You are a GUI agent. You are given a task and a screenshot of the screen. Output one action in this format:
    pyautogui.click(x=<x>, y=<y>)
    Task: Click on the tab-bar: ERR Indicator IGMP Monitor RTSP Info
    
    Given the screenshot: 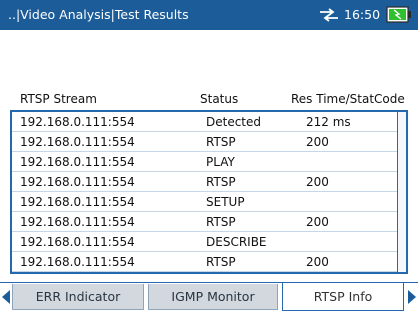 What is the action you would take?
    pyautogui.click(x=209, y=296)
    